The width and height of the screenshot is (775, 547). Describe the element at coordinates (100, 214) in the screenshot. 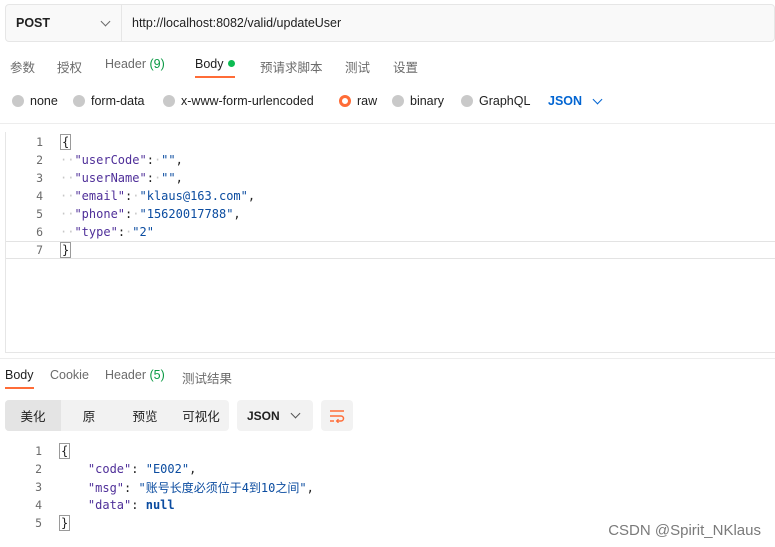

I see `json-key: "phone"` at that location.